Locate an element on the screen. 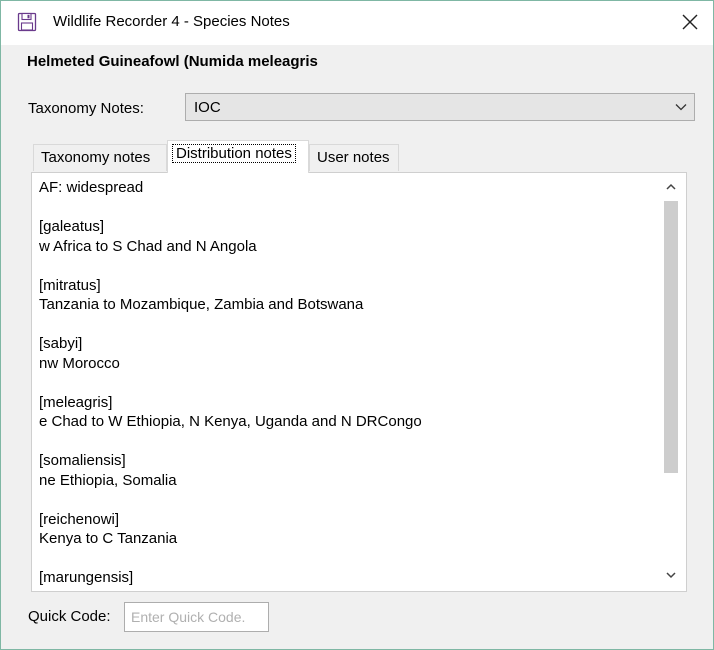 The image size is (714, 650). vertical-scrollbar is located at coordinates (671, 382).